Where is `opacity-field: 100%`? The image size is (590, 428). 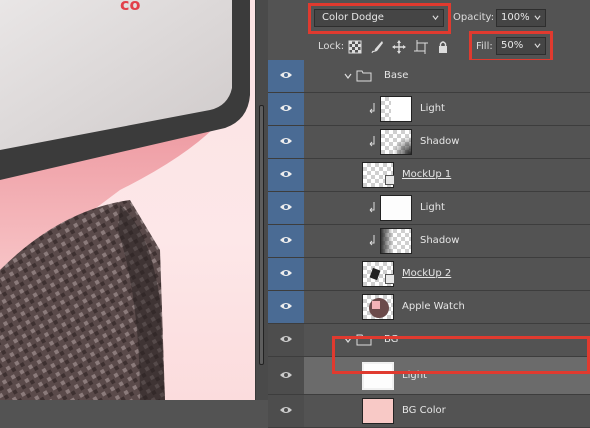
opacity-field: 100% is located at coordinates (521, 18).